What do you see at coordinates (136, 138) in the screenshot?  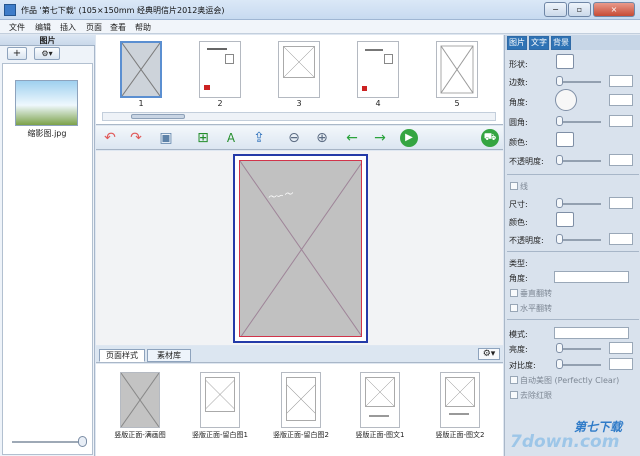 I see `redo-icon: ↷` at bounding box center [136, 138].